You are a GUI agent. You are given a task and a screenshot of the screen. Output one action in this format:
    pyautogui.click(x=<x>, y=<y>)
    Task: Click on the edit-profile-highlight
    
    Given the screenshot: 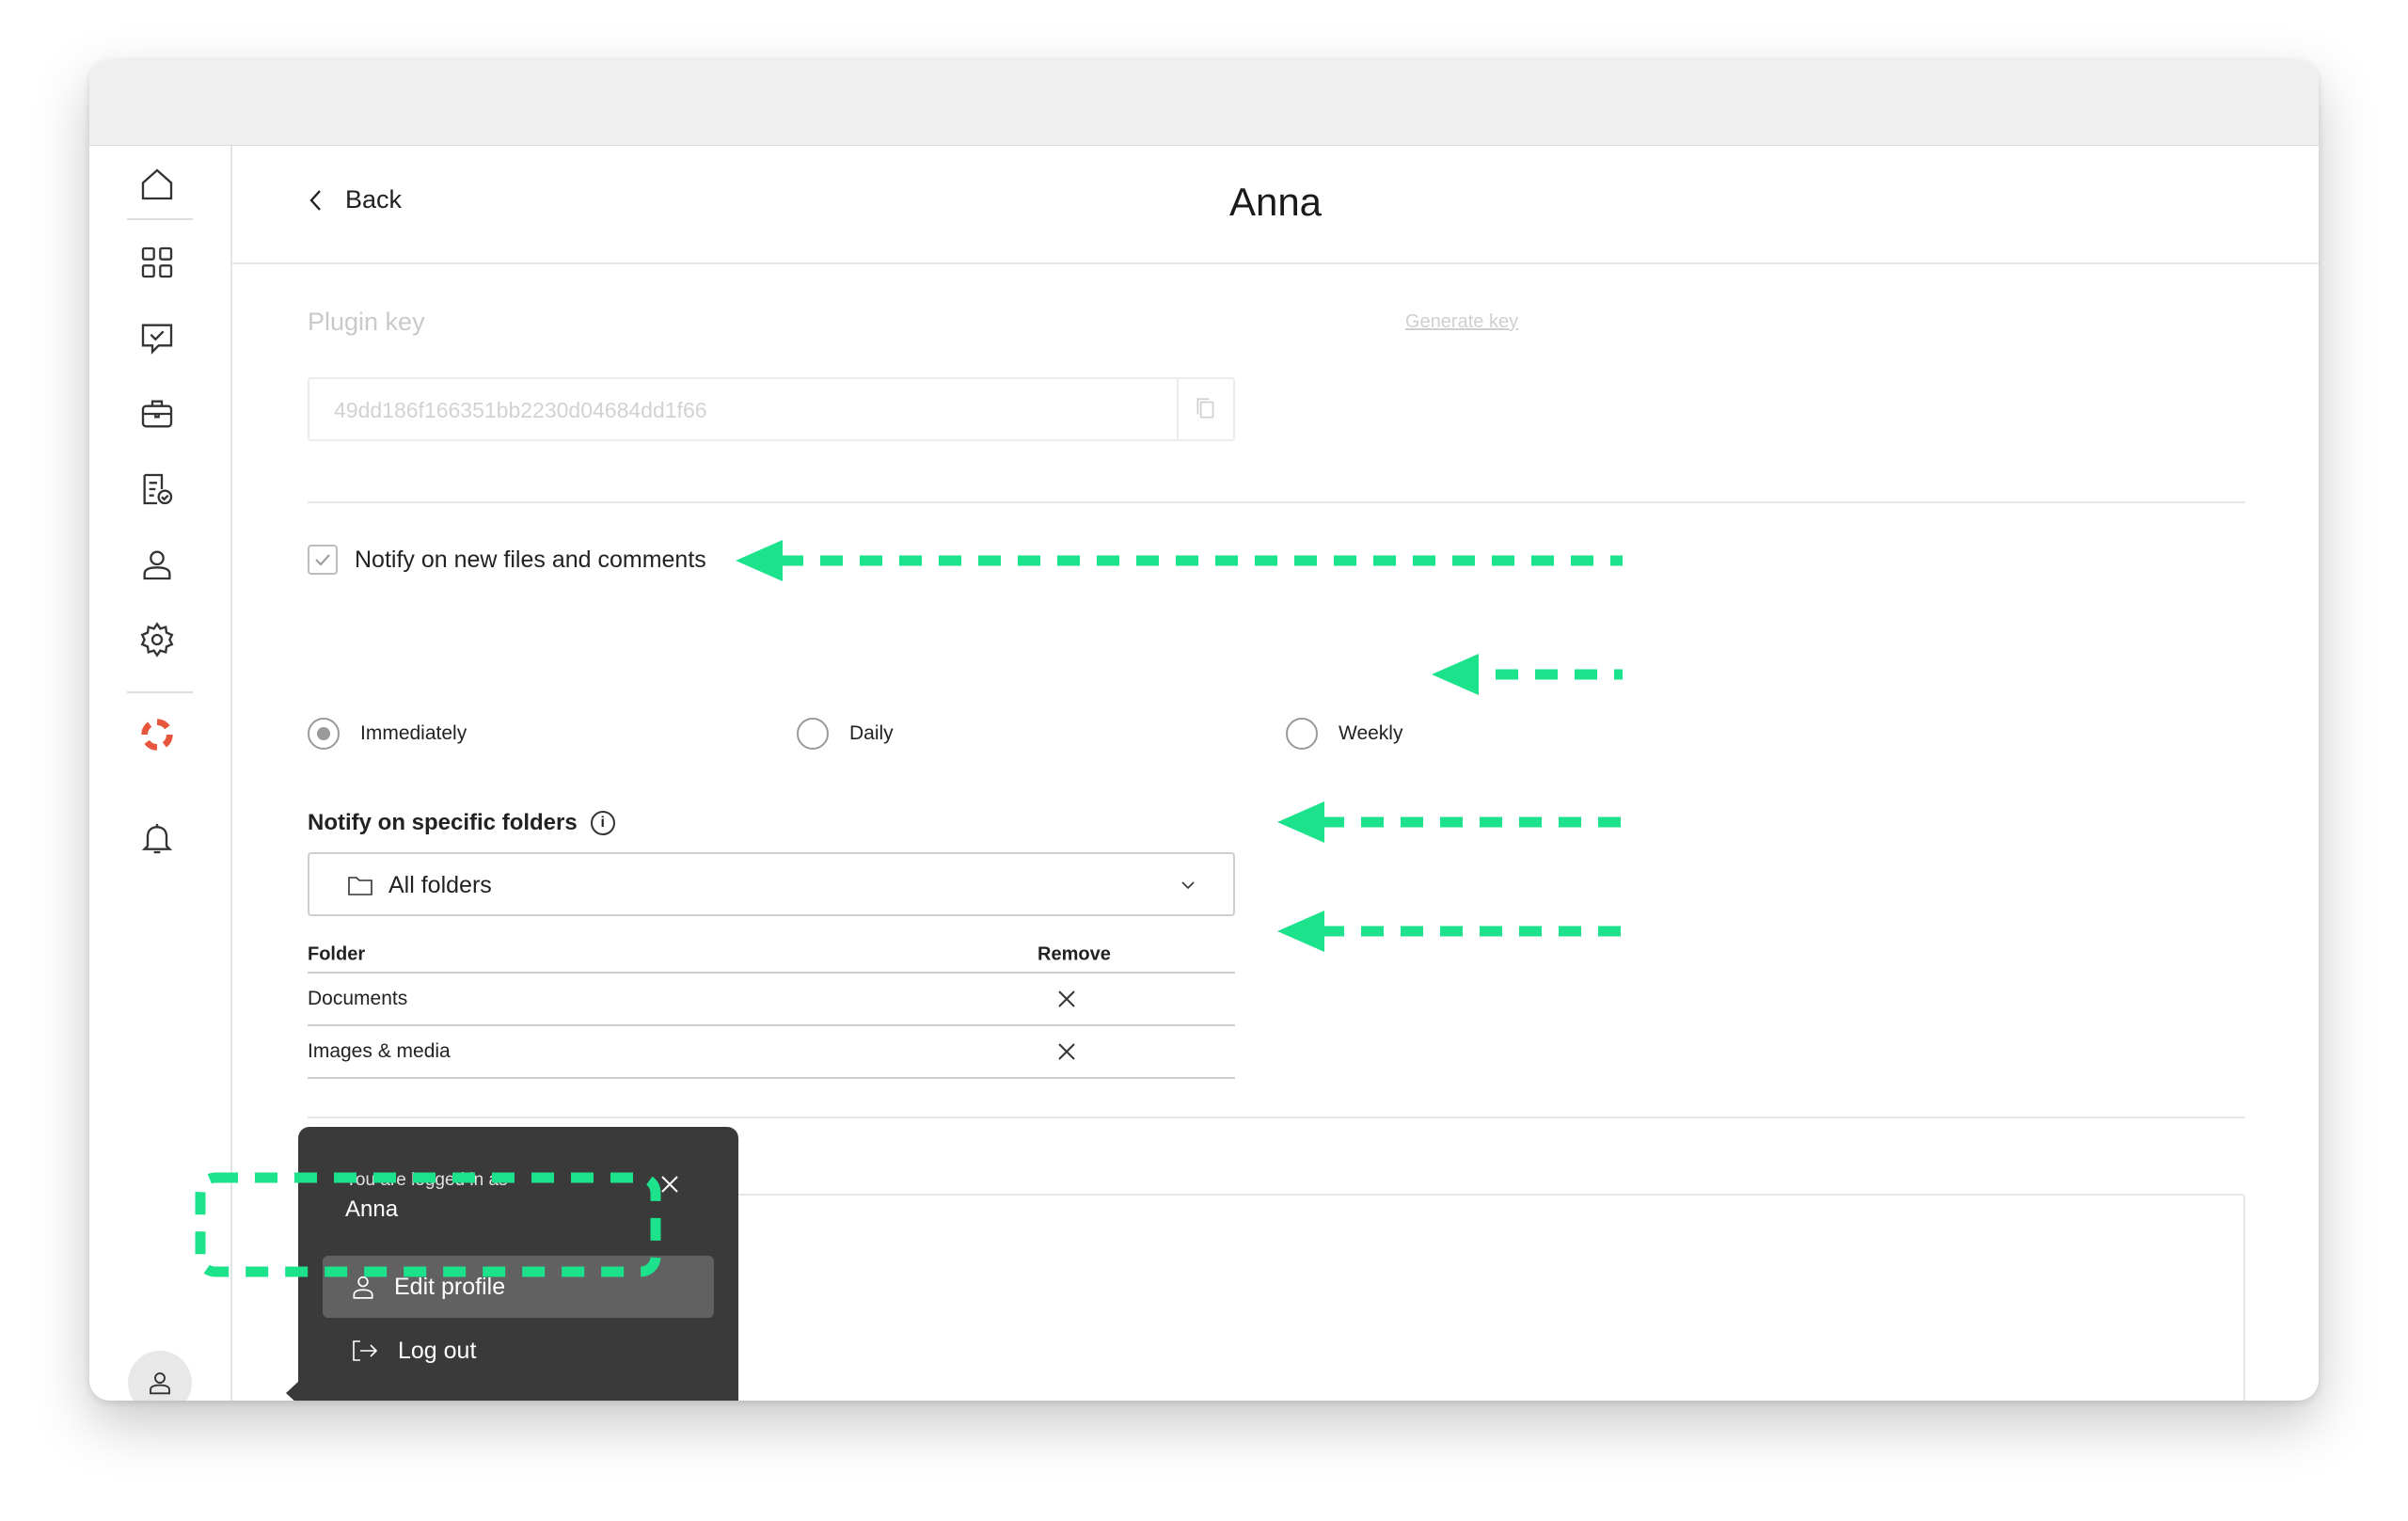 What is the action you would take?
    pyautogui.click(x=428, y=1224)
    